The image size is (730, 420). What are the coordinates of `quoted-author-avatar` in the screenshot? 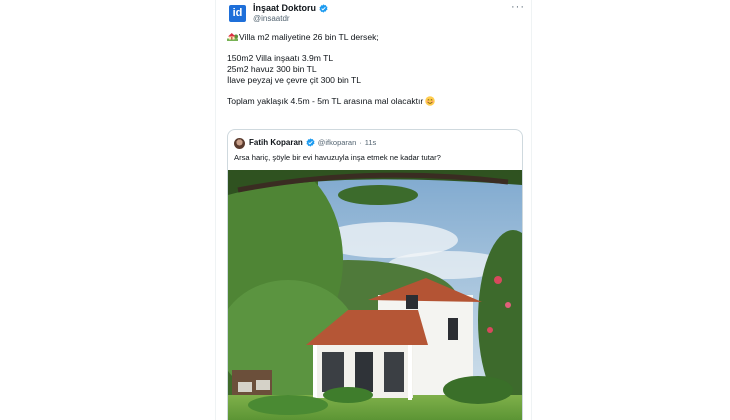 It's located at (239, 143).